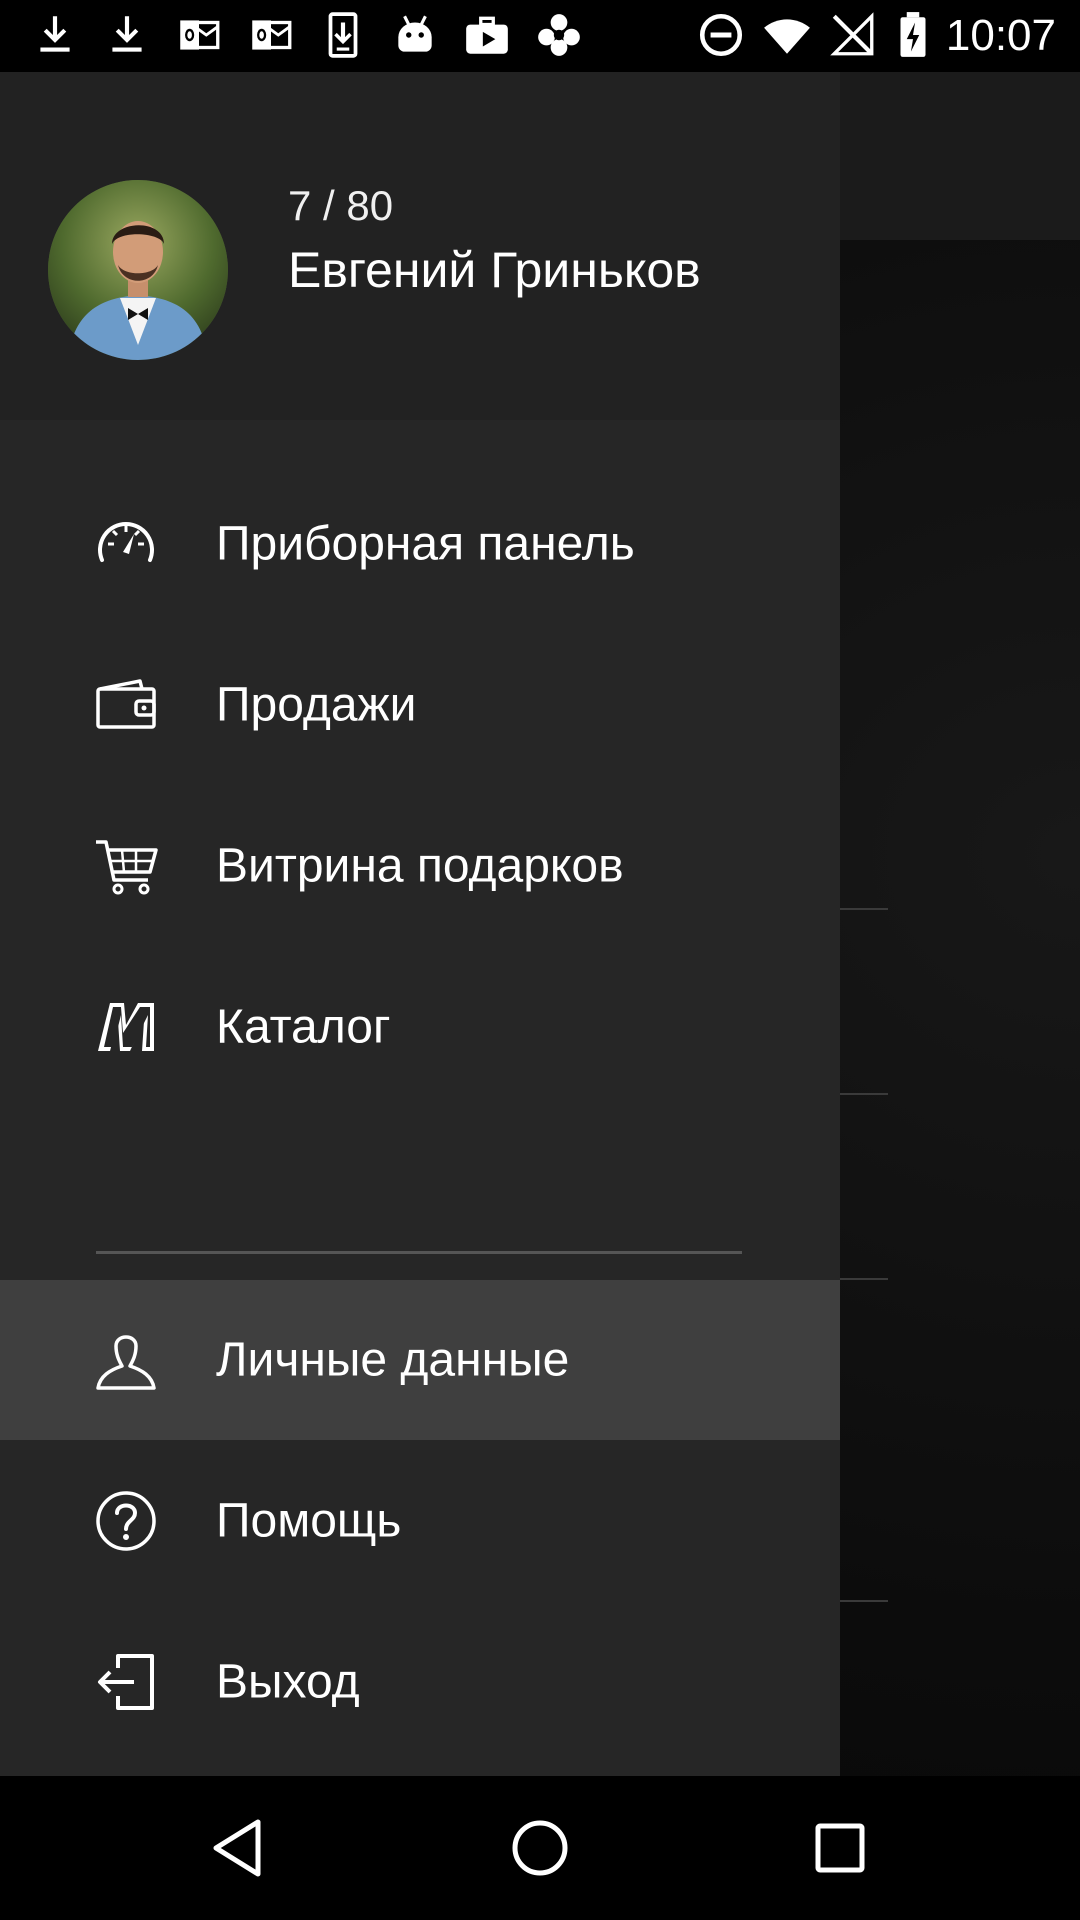  What do you see at coordinates (126, 1682) in the screenshot?
I see `exit-icon` at bounding box center [126, 1682].